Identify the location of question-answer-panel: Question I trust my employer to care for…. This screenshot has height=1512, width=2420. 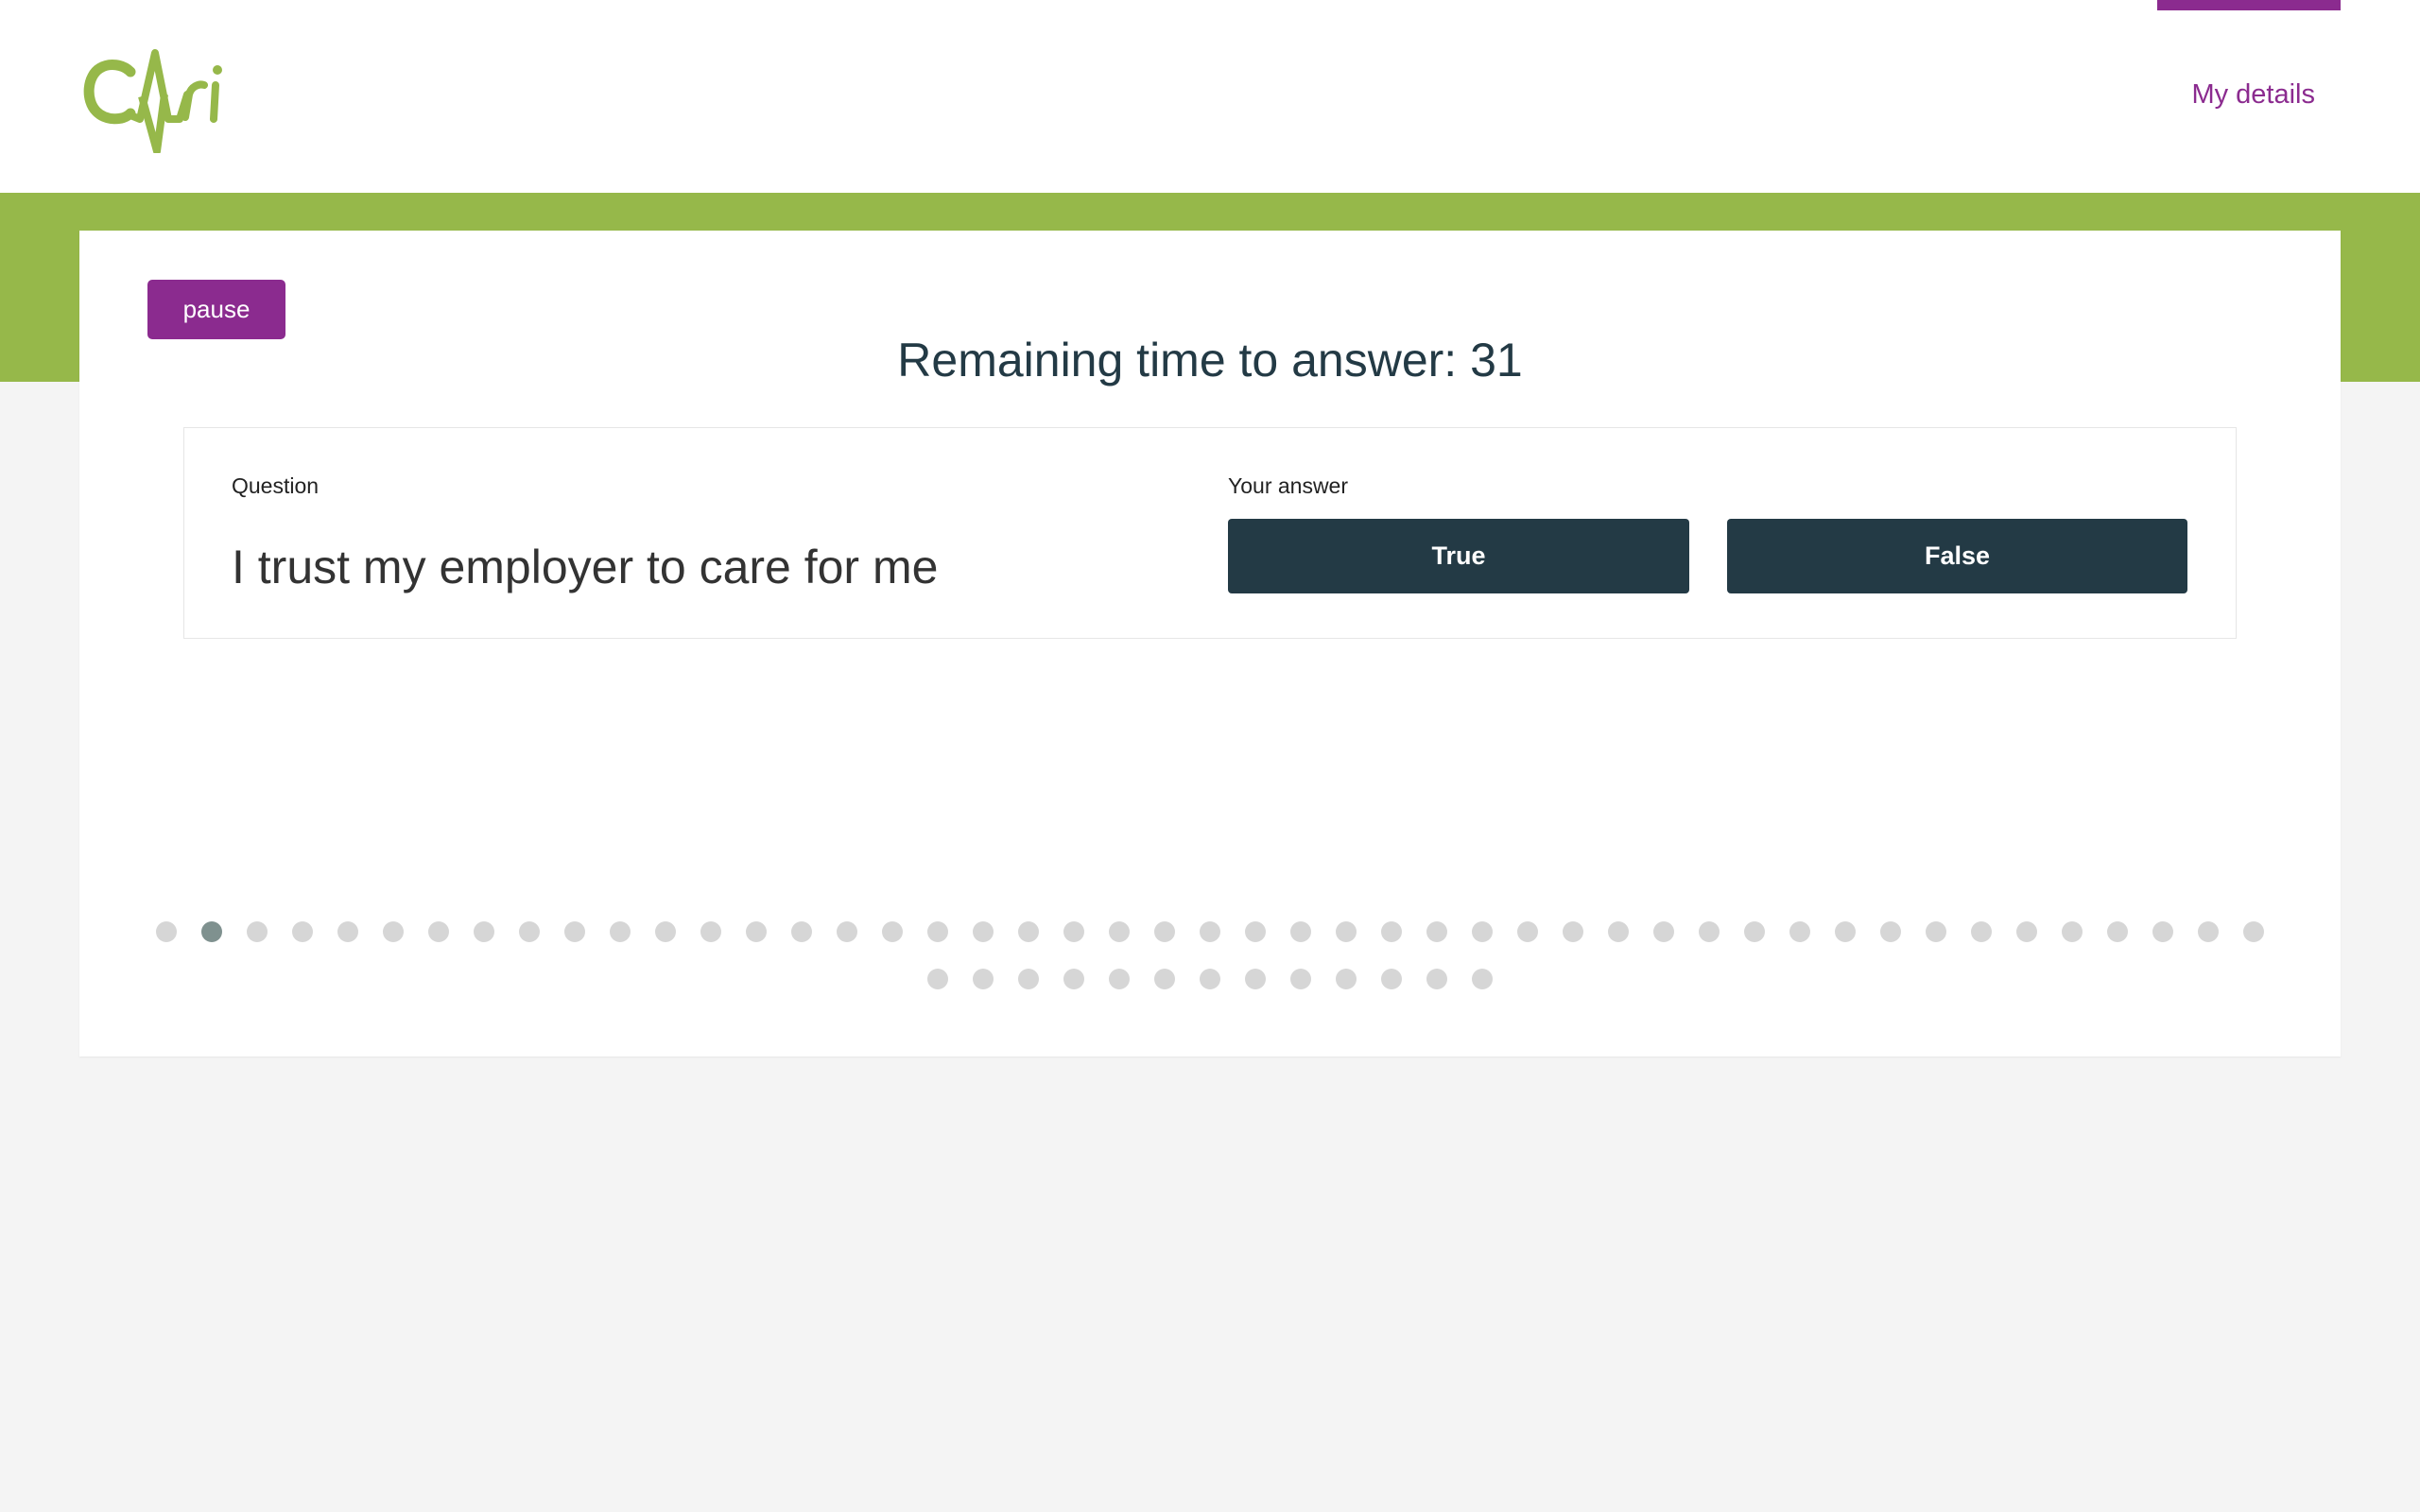
(1210, 533).